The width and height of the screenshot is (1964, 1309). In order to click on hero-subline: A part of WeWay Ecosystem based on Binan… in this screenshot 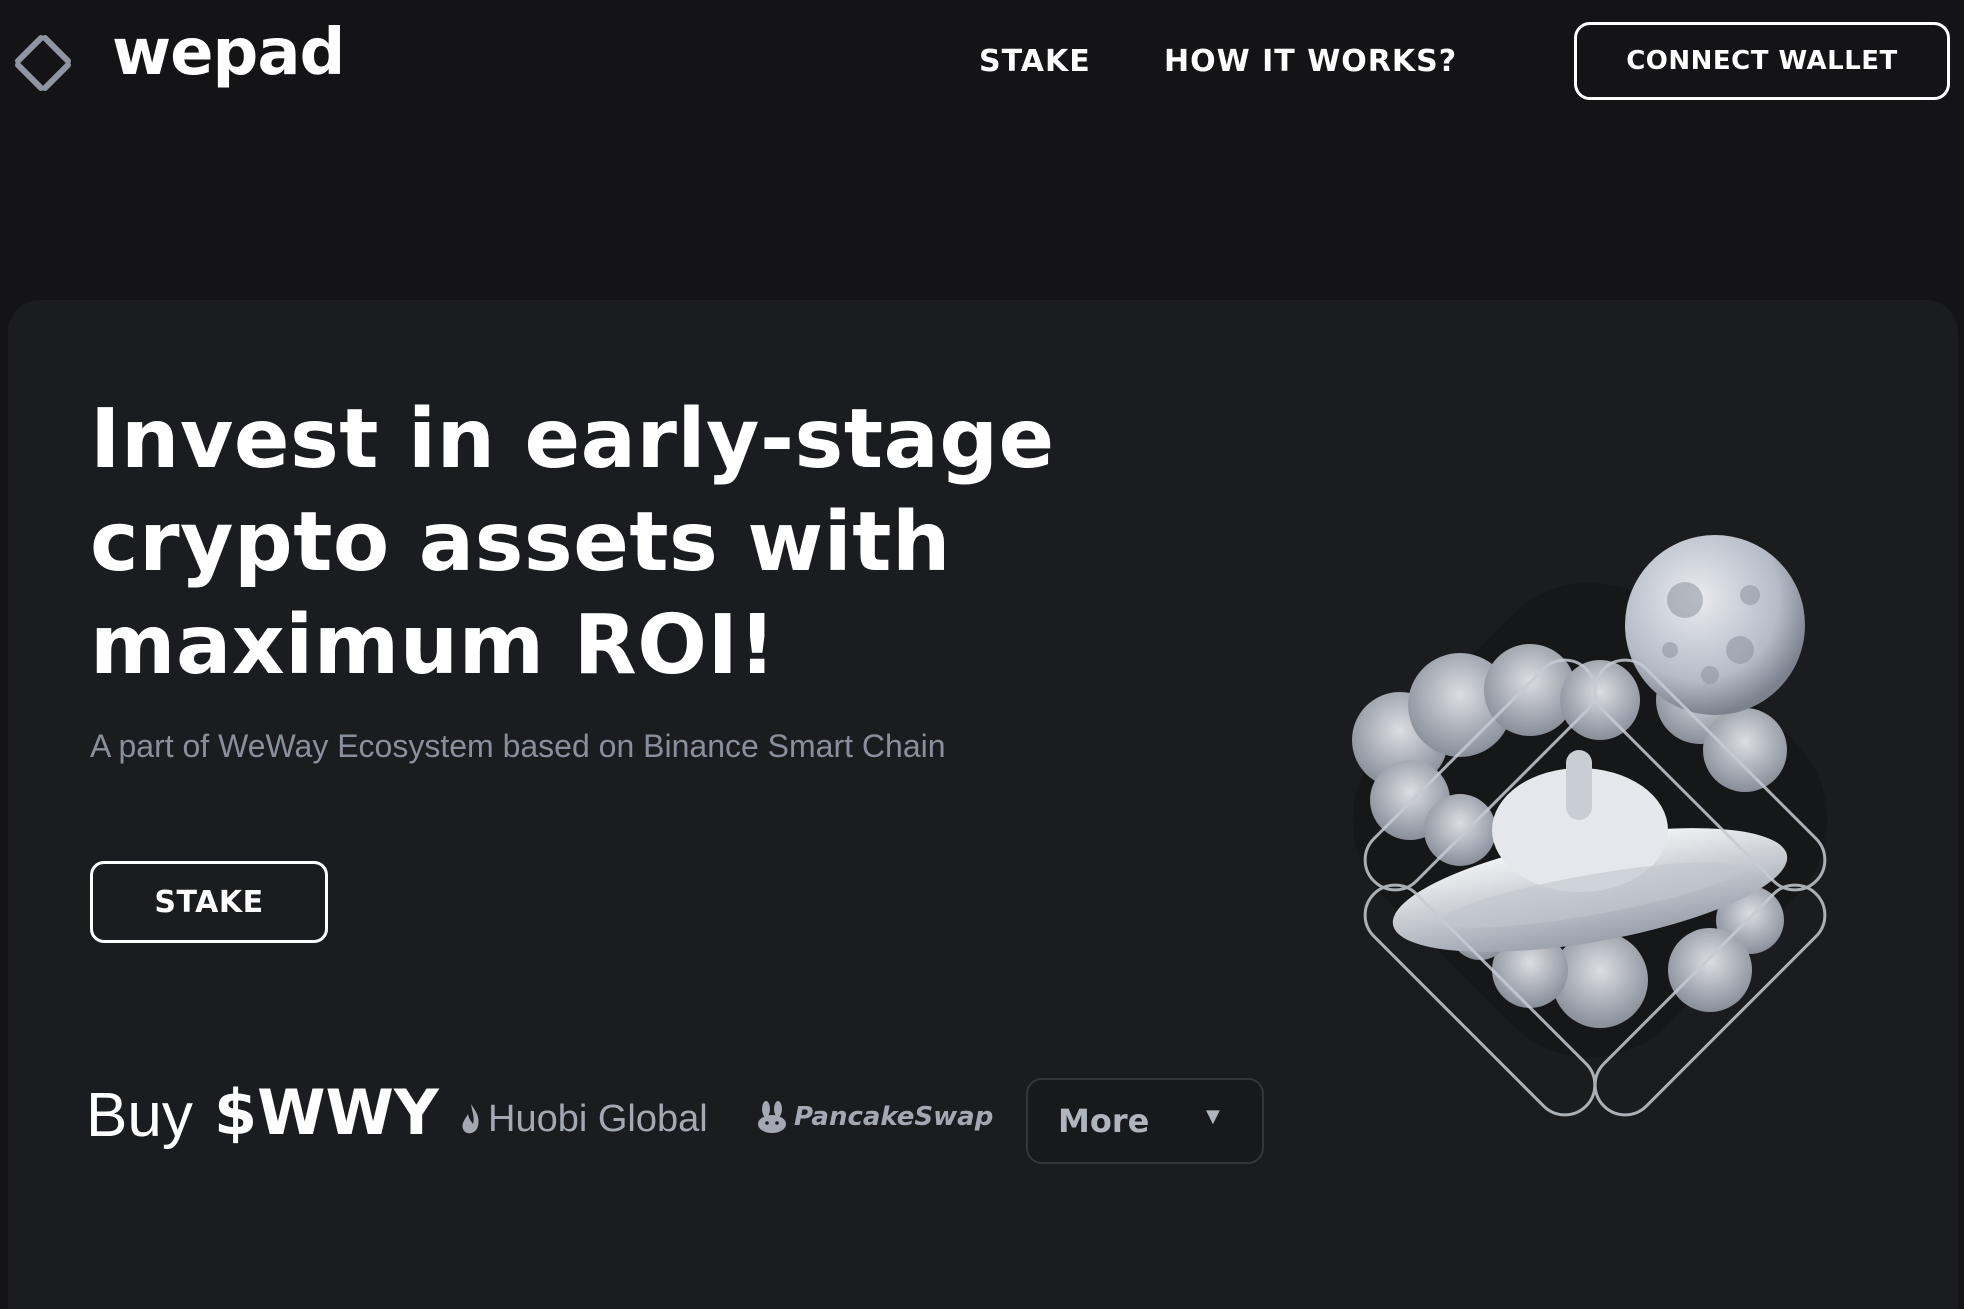, I will do `click(518, 746)`.